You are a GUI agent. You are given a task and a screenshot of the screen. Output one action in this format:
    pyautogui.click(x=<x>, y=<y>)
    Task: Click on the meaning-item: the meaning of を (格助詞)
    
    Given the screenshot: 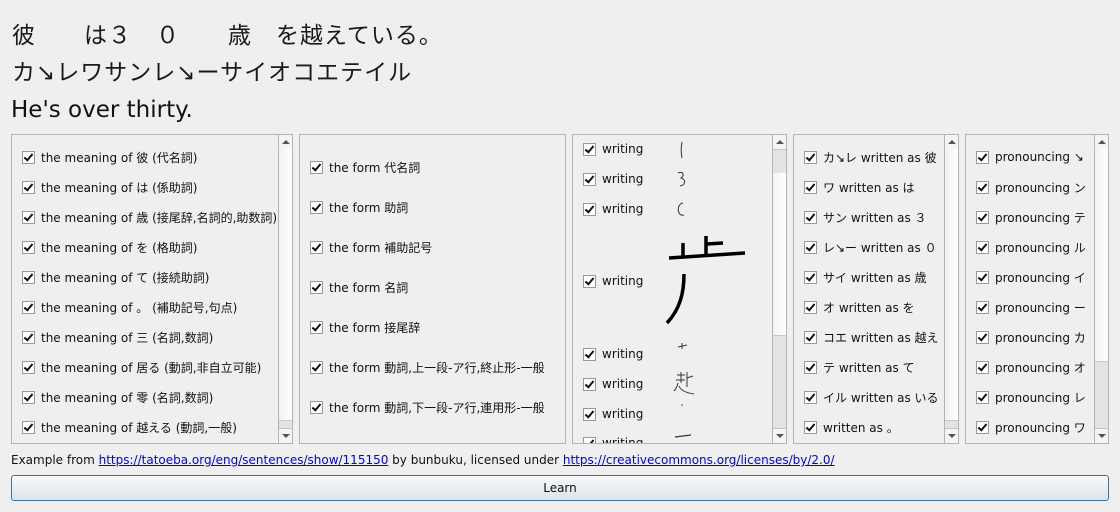 What is the action you would take?
    pyautogui.click(x=109, y=247)
    